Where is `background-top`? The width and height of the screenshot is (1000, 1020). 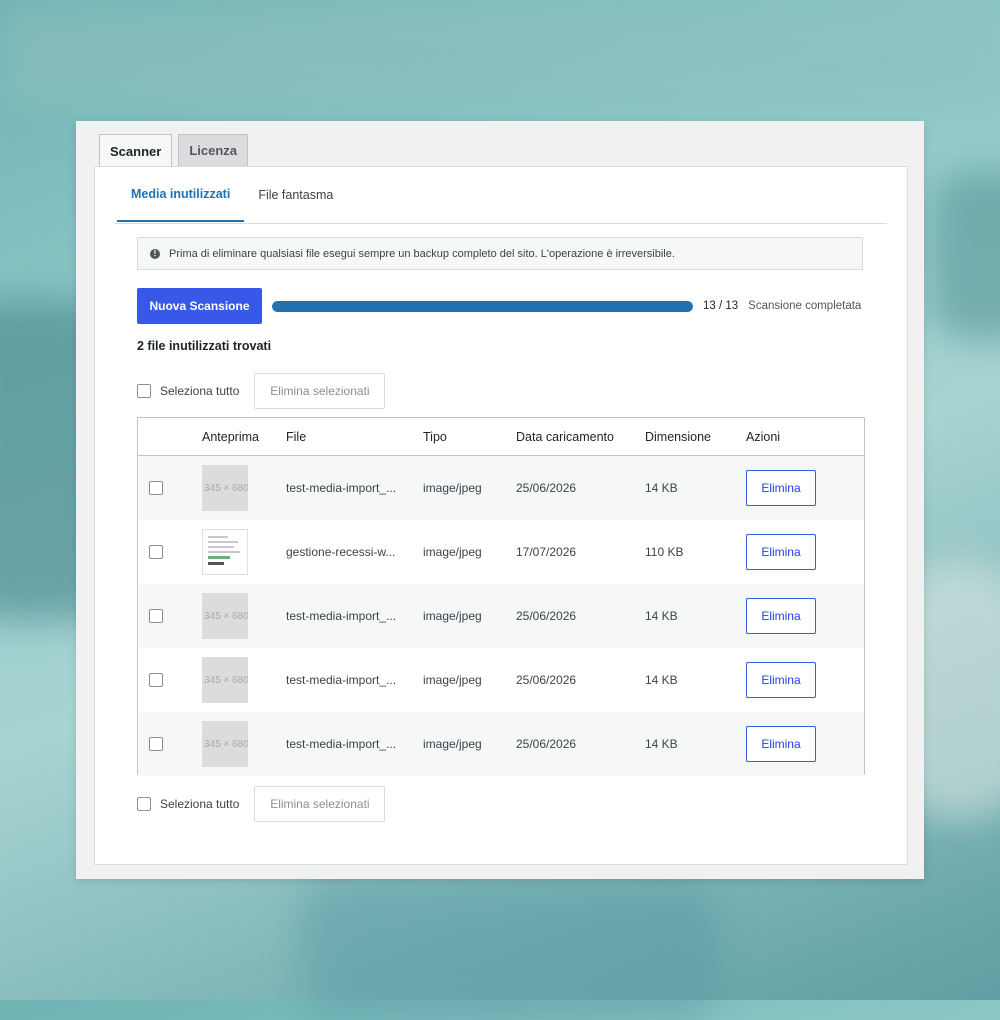 background-top is located at coordinates (500, 55).